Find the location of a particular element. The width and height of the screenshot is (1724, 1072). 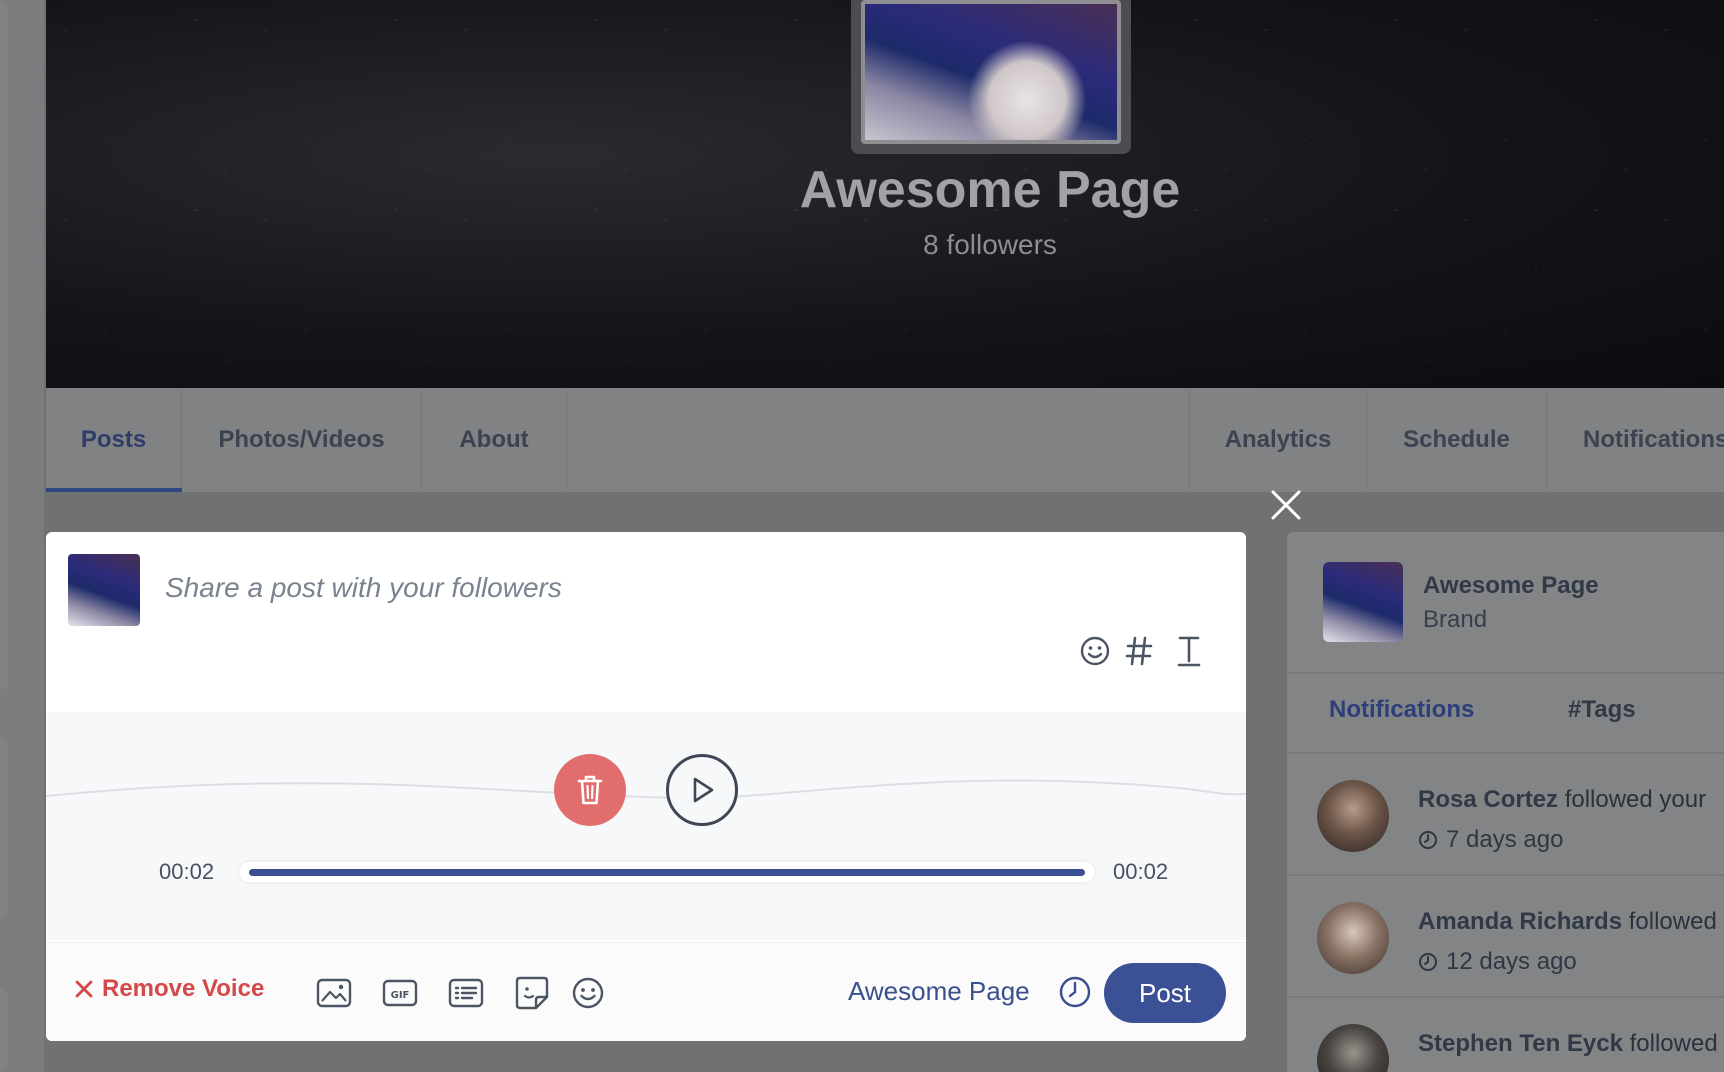

post-as-page-selector: Awesome Page is located at coordinates (939, 991).